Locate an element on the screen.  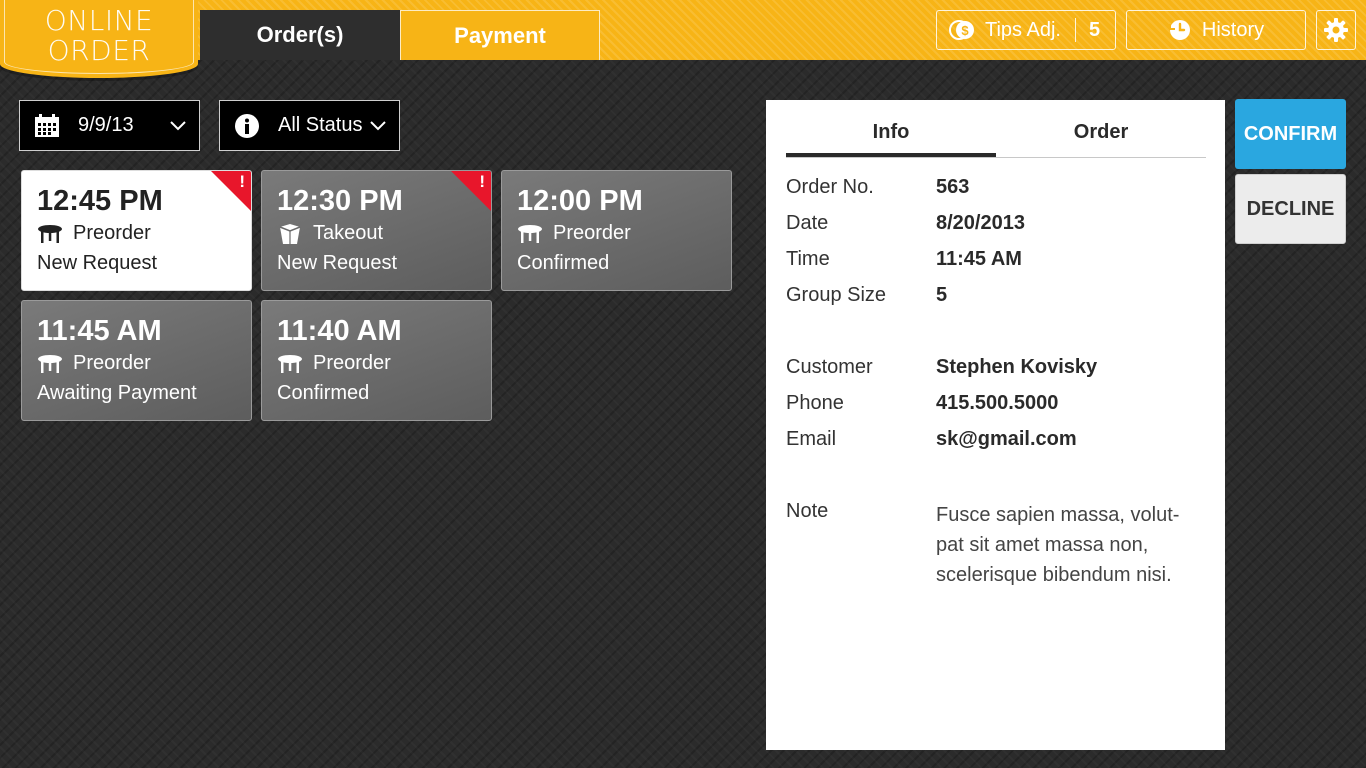
order-card: 12:00 PM Preorder Confirmed is located at coordinates (616, 230).